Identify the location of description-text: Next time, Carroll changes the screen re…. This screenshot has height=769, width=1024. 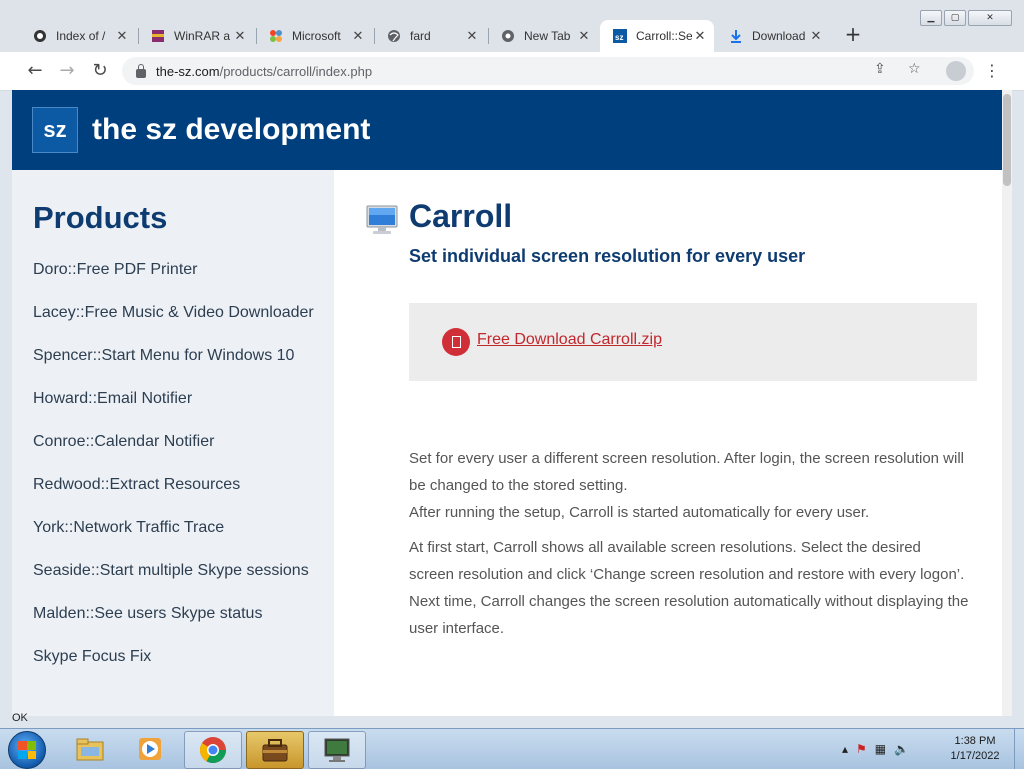
(689, 615).